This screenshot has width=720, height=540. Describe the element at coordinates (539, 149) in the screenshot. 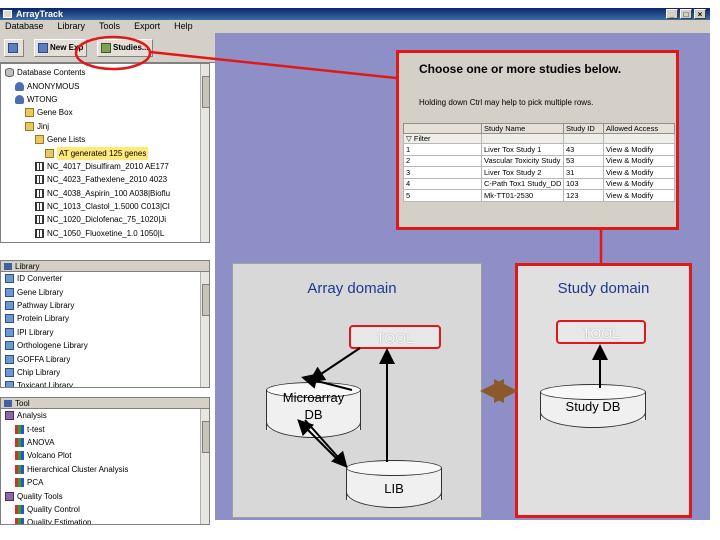

I see `table-row: 1 Liver Tox Study 1 43 View & Modify` at that location.